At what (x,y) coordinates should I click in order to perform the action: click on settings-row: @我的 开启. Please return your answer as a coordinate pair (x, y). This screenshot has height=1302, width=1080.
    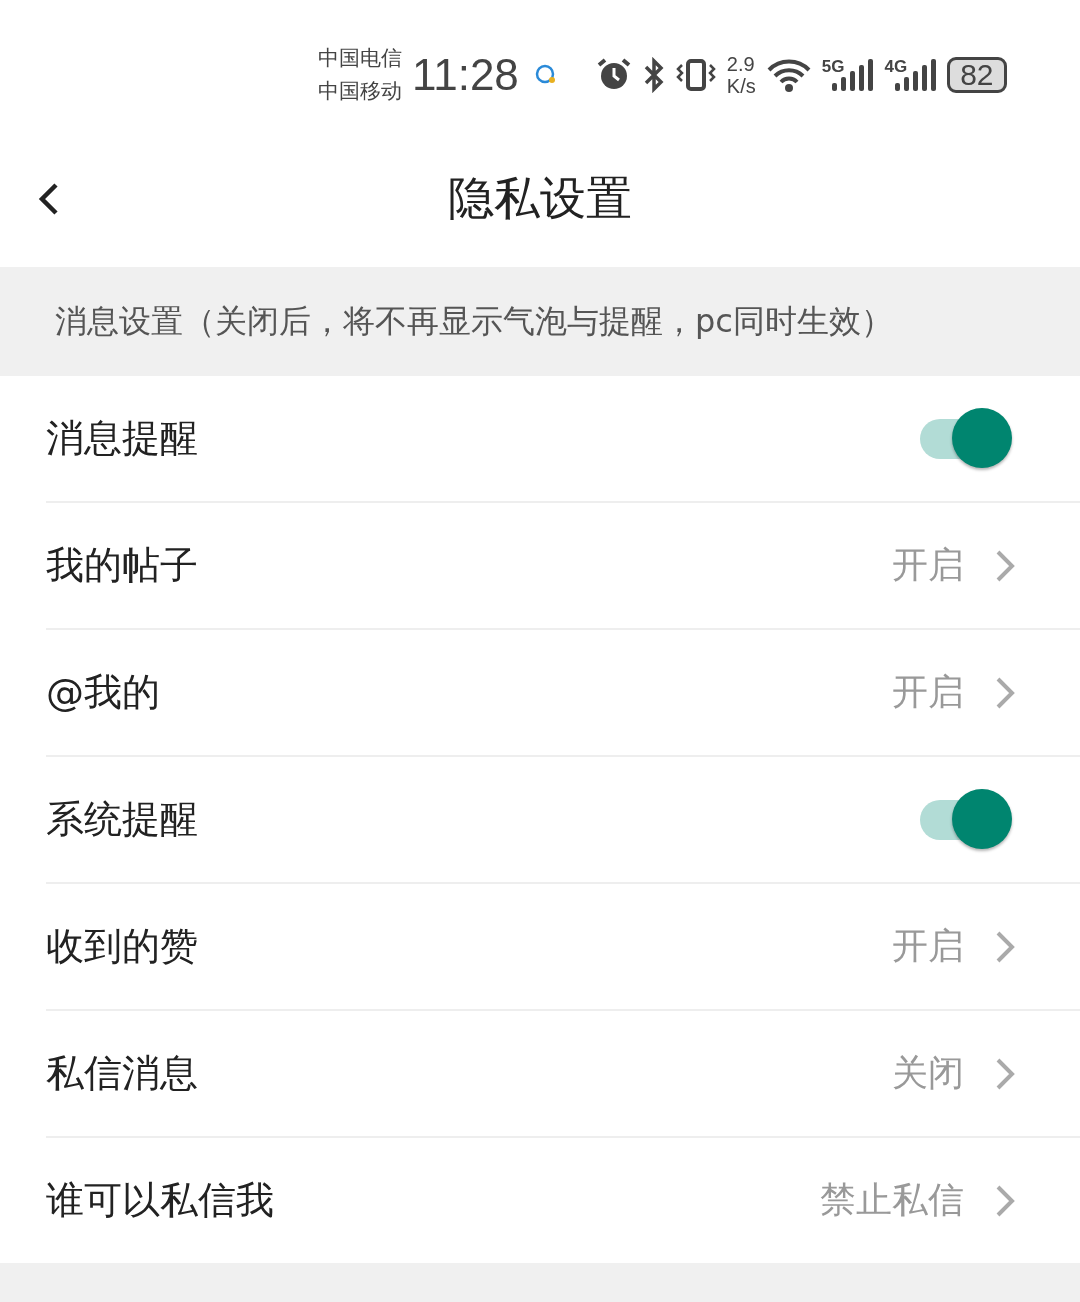
    Looking at the image, I should click on (563, 693).